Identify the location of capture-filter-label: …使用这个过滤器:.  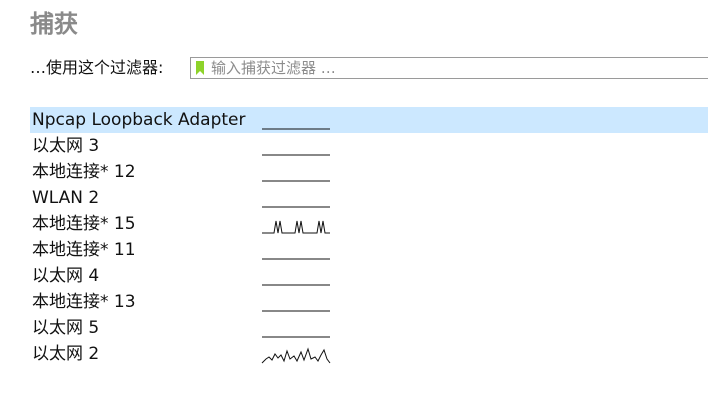
(97, 67).